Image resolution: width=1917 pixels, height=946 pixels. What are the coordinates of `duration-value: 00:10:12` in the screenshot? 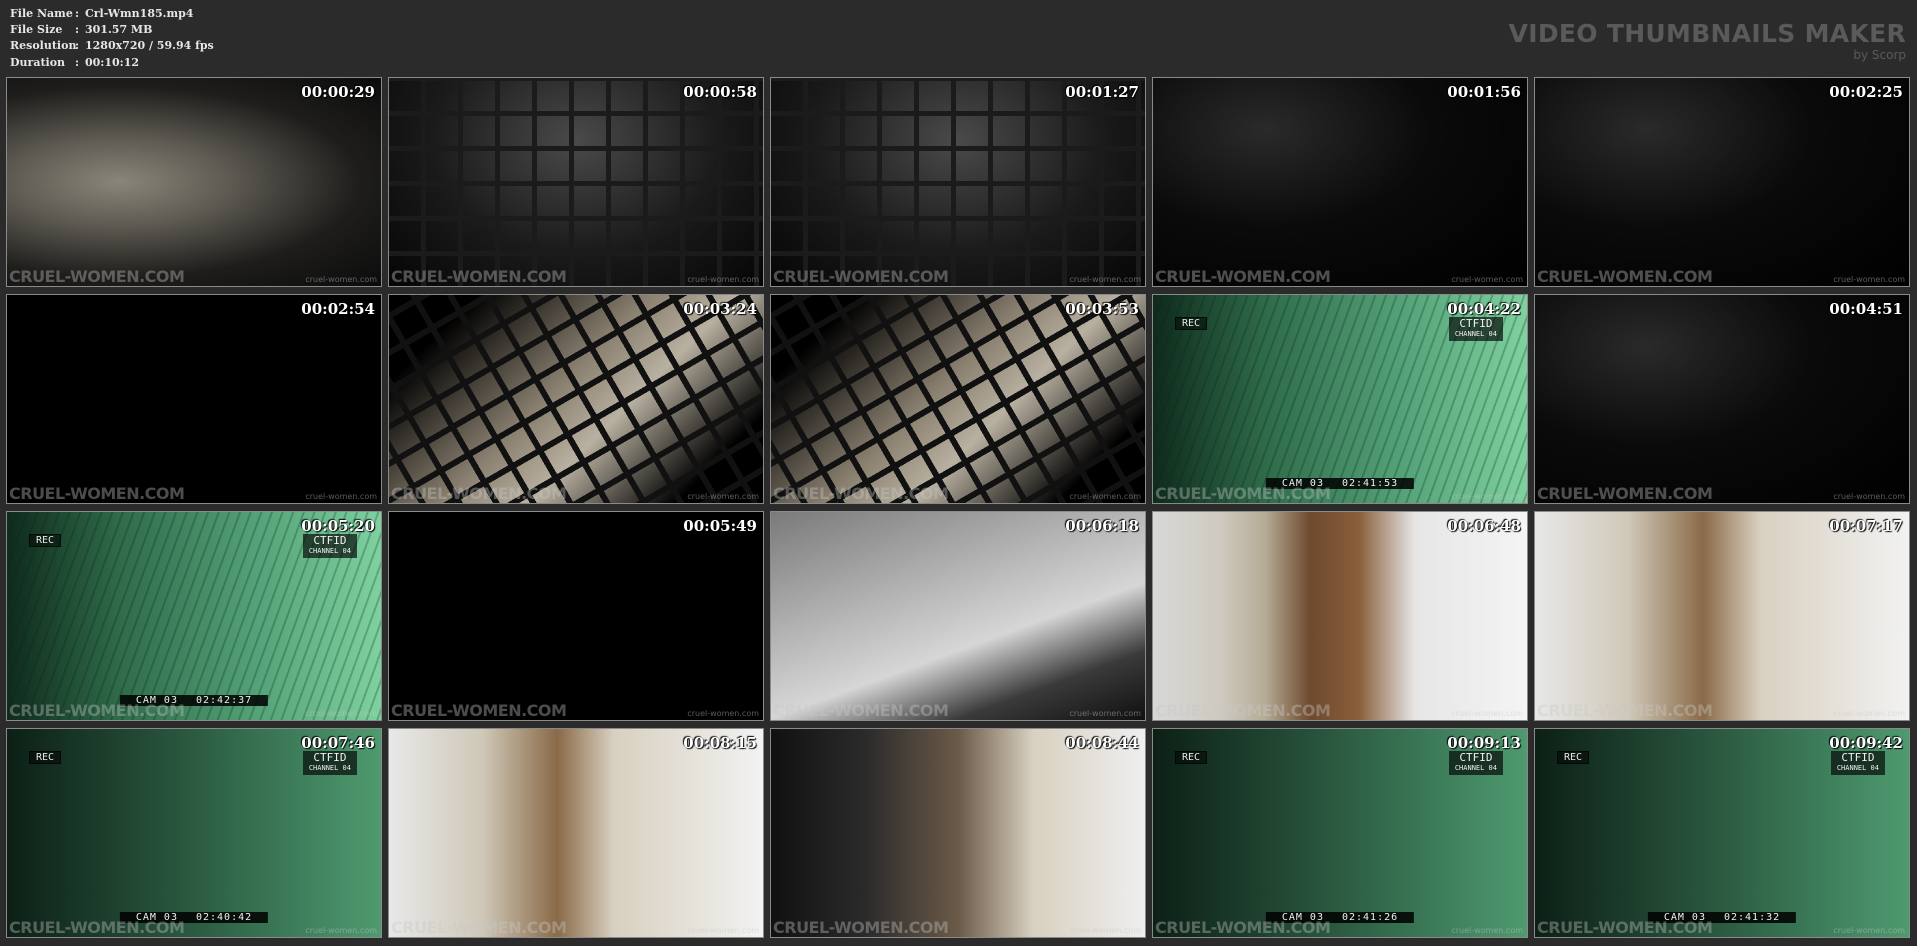 It's located at (112, 62).